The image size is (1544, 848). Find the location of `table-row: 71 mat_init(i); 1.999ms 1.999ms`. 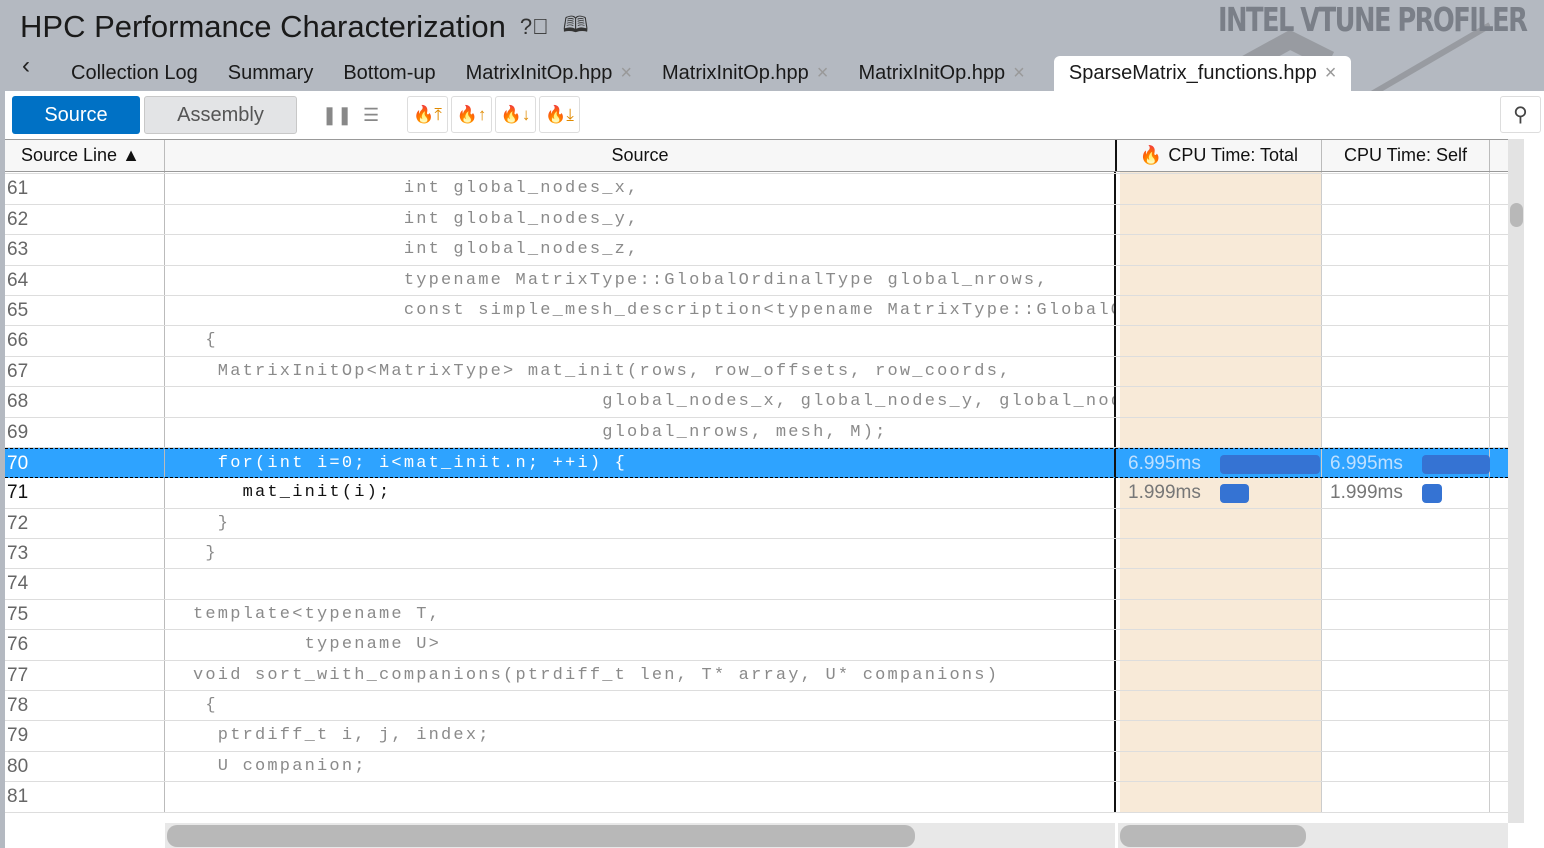

table-row: 71 mat_init(i); 1.999ms 1.999ms is located at coordinates (756, 493).